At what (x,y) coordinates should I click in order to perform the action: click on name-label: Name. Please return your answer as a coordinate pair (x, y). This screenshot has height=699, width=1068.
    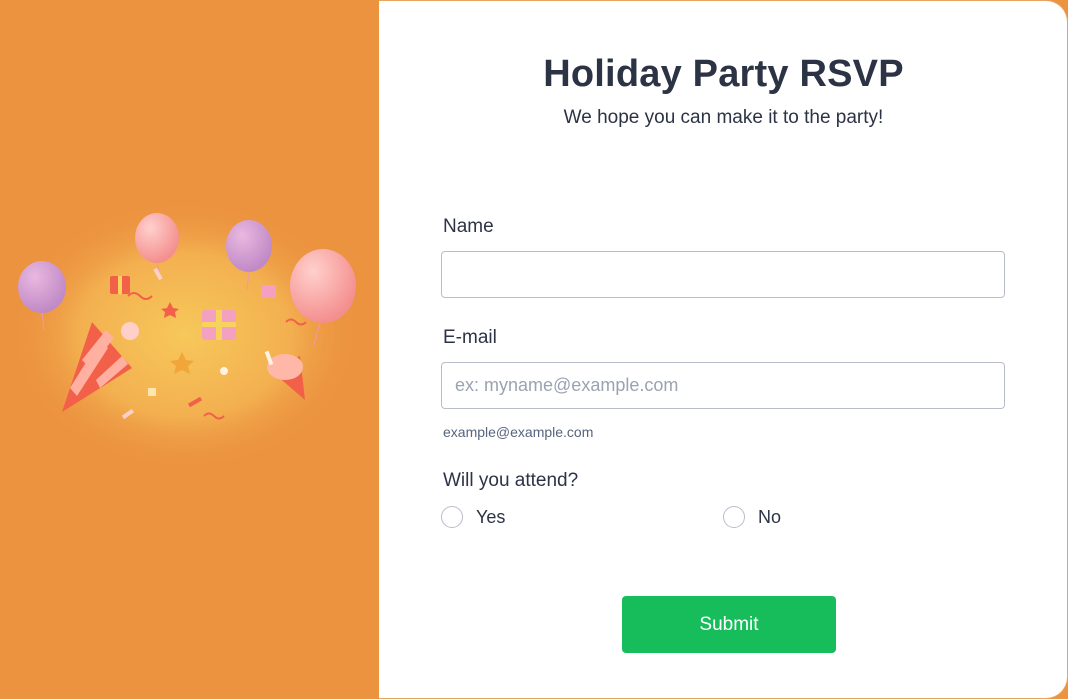
    Looking at the image, I should click on (468, 226).